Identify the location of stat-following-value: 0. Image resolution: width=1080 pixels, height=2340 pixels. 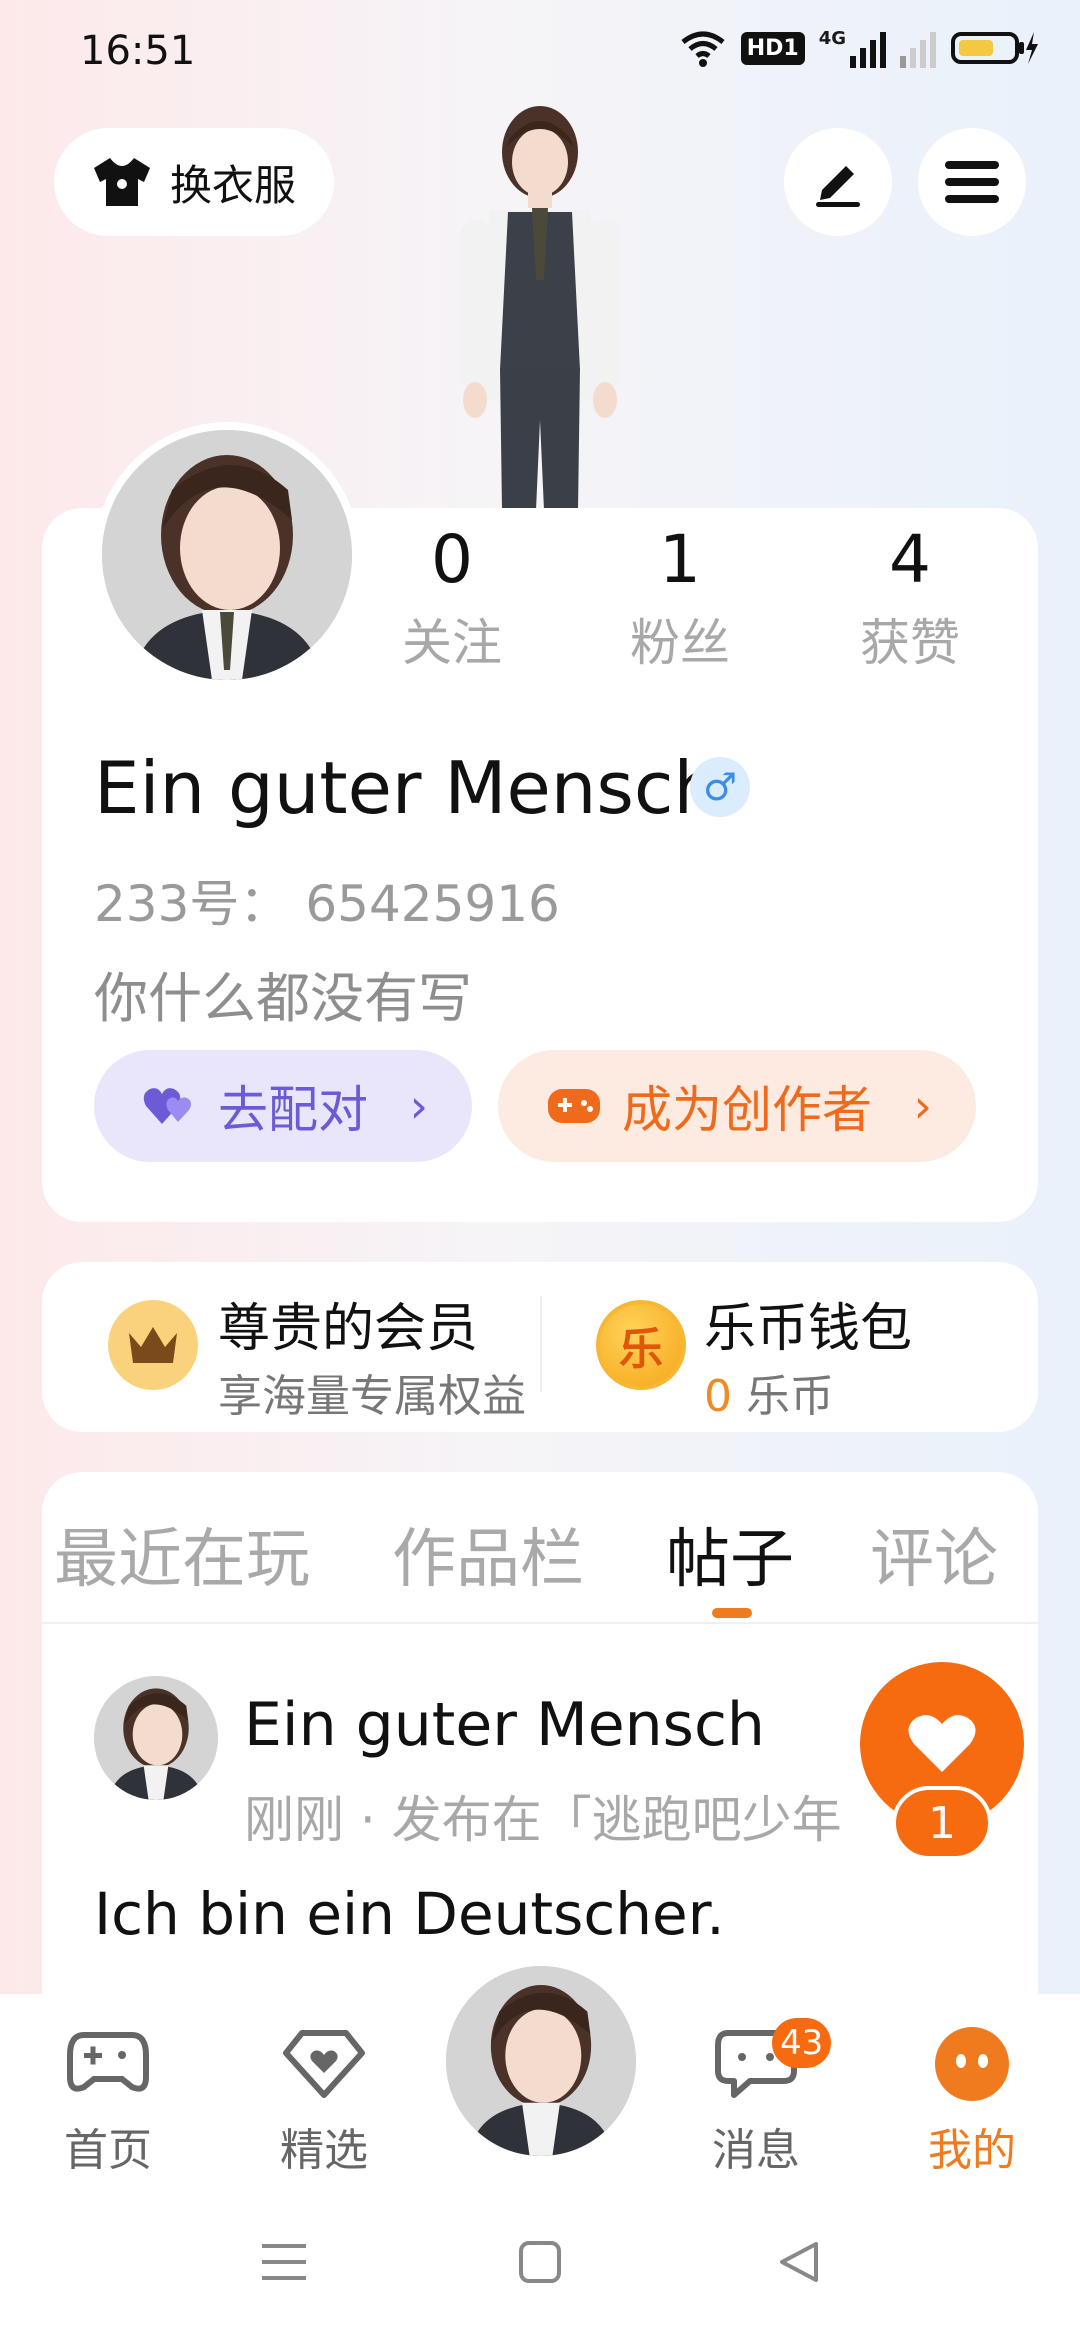
(452, 559).